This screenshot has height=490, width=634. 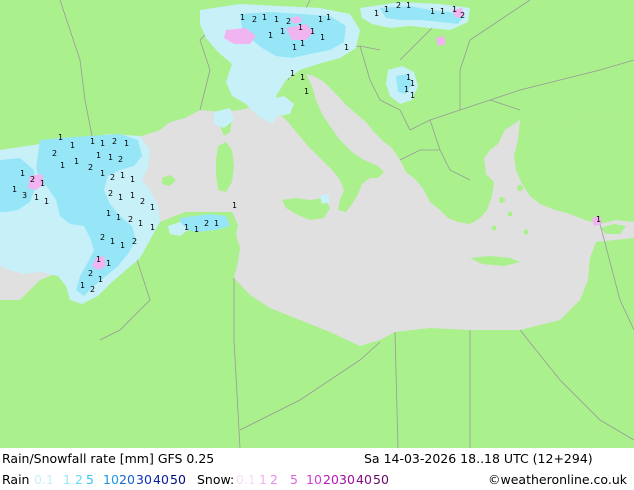 I want to click on rain-legend-step: 10, so click(x=111, y=479).